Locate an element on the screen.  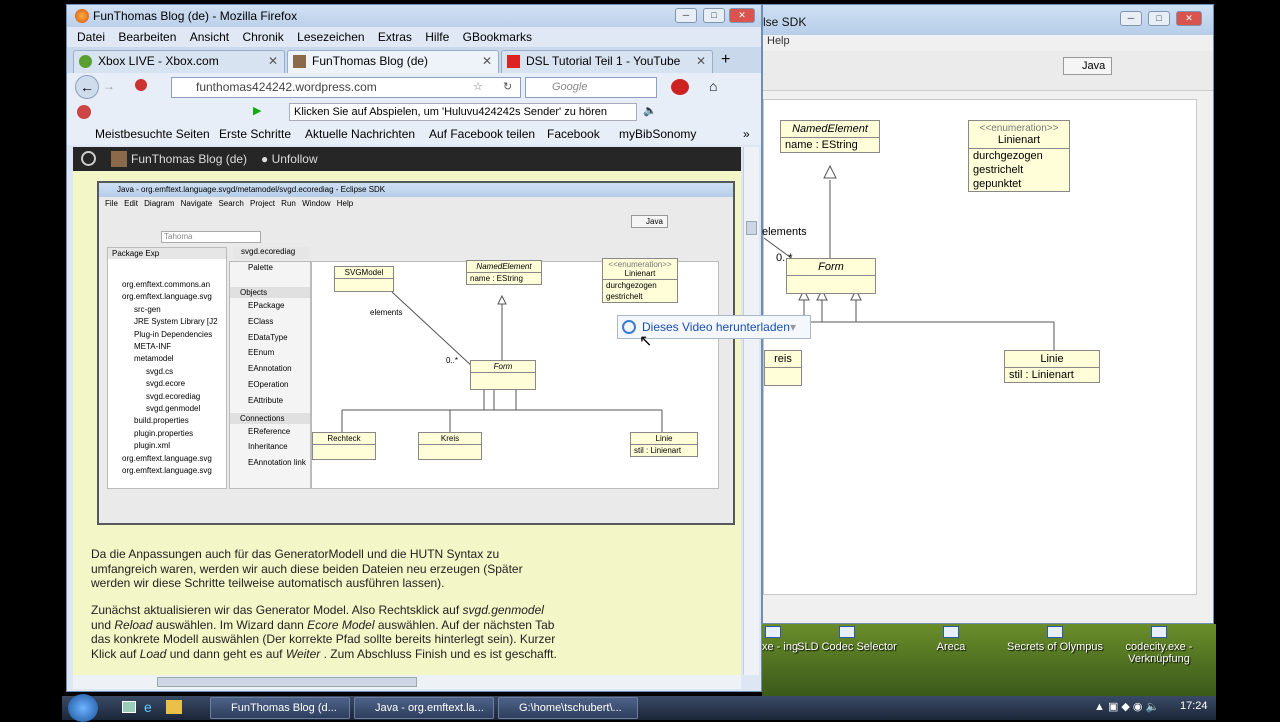
vertical-scrollbar is located at coordinates (751, 411).